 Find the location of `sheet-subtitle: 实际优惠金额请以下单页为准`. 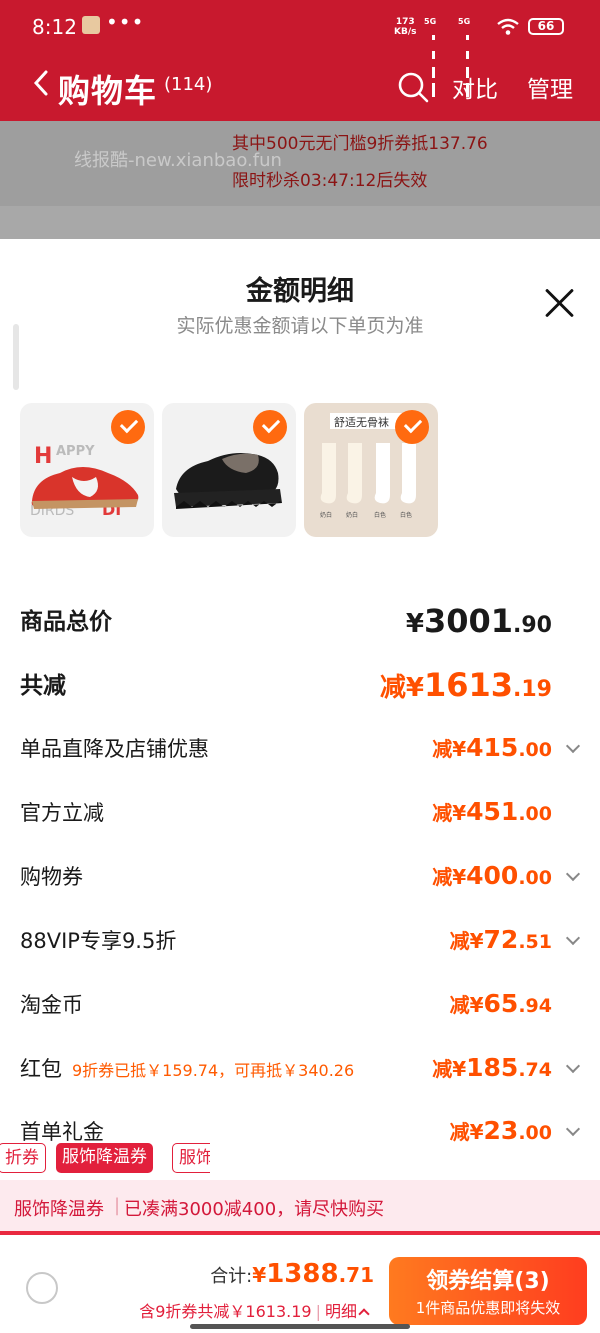

sheet-subtitle: 实际优惠金额请以下单页为准 is located at coordinates (300, 326).